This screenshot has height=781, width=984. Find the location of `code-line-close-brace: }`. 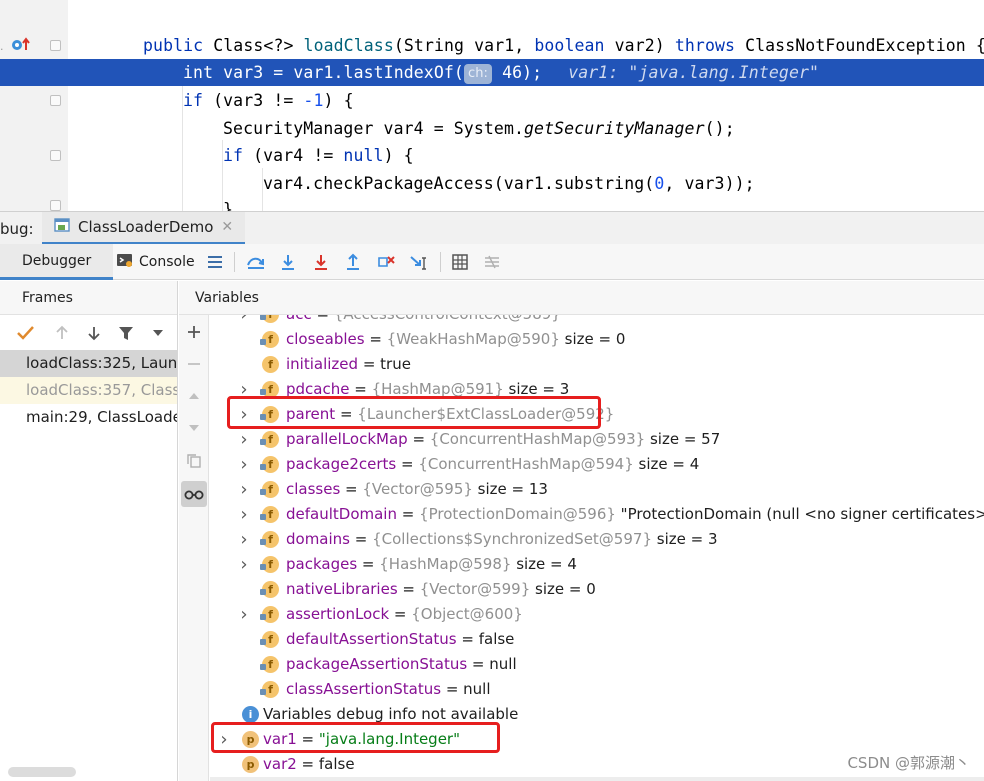

code-line-close-brace: } is located at coordinates (492, 203).